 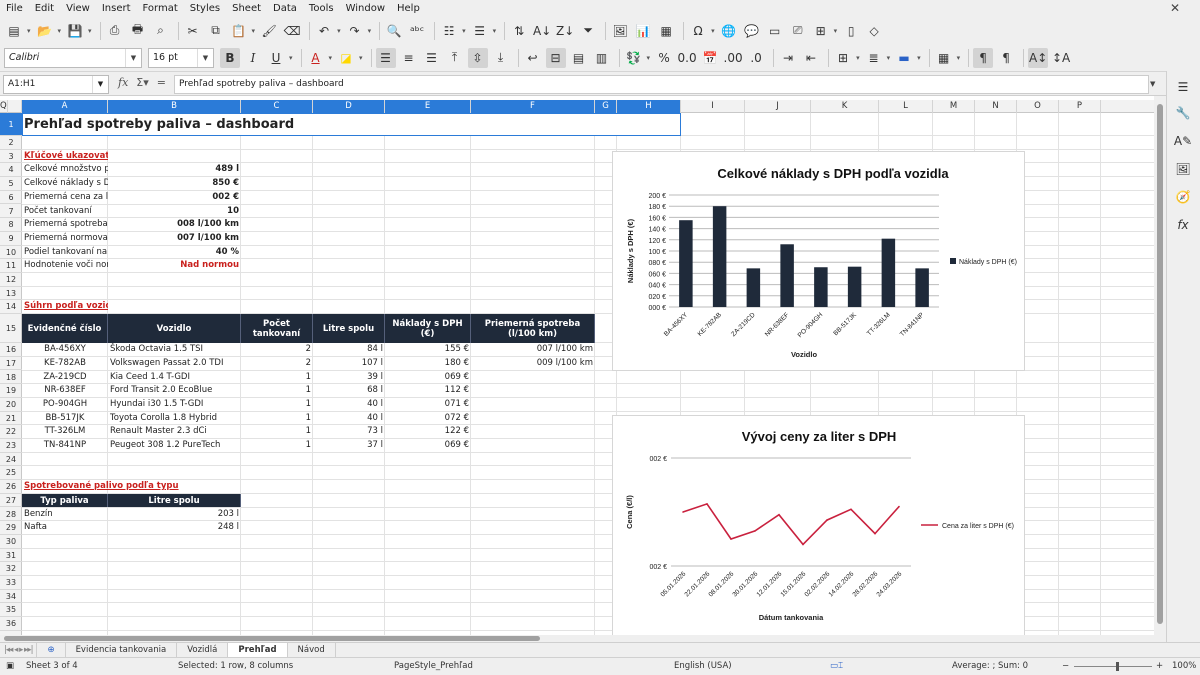 I want to click on spelling-icon: ᵃᵇᶜ, so click(x=417, y=31).